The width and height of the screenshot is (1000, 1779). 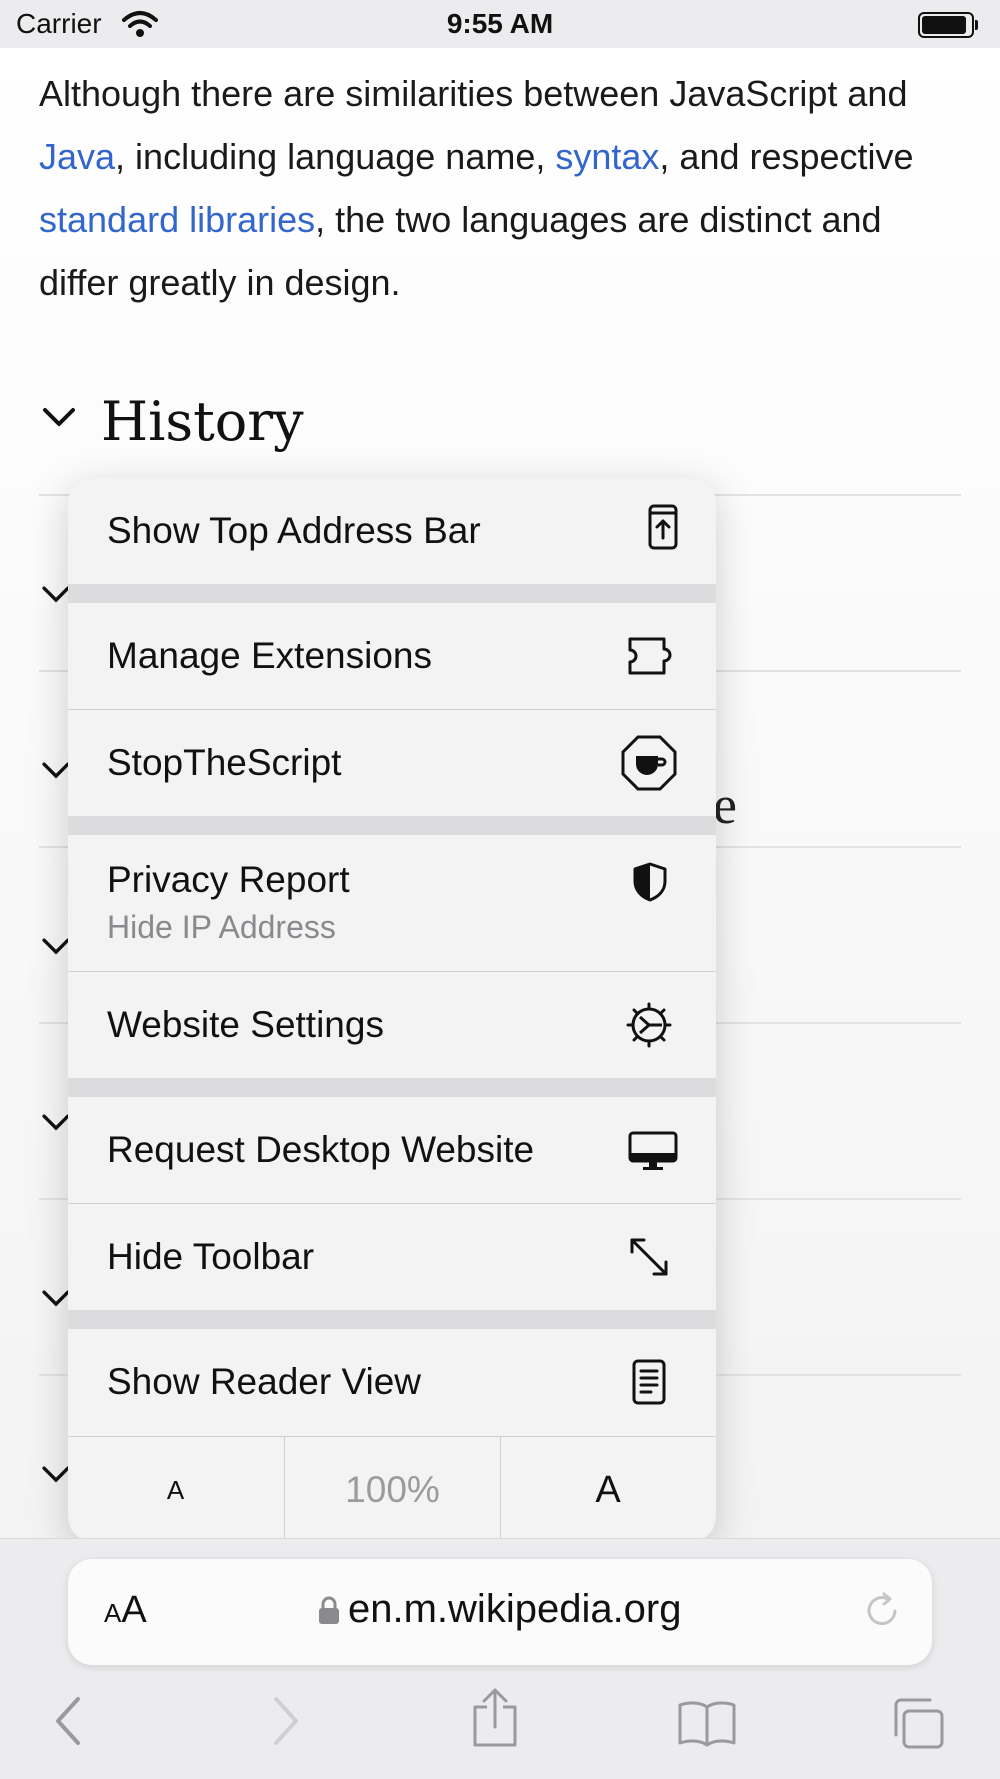 What do you see at coordinates (607, 156) in the screenshot?
I see `link-syntax: syntax` at bounding box center [607, 156].